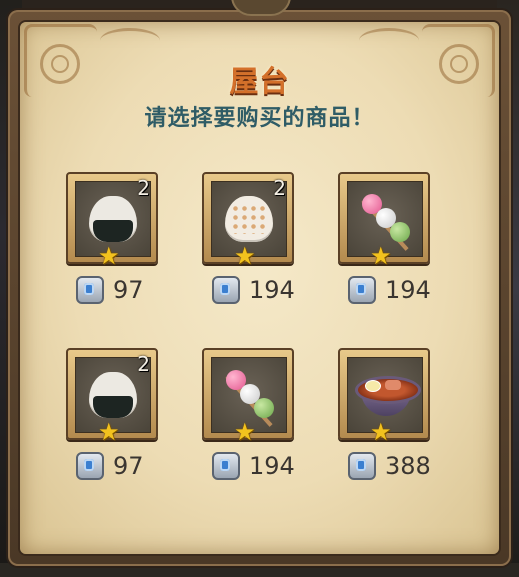  What do you see at coordinates (388, 395) in the screenshot?
I see `ramen-bowl-icon` at bounding box center [388, 395].